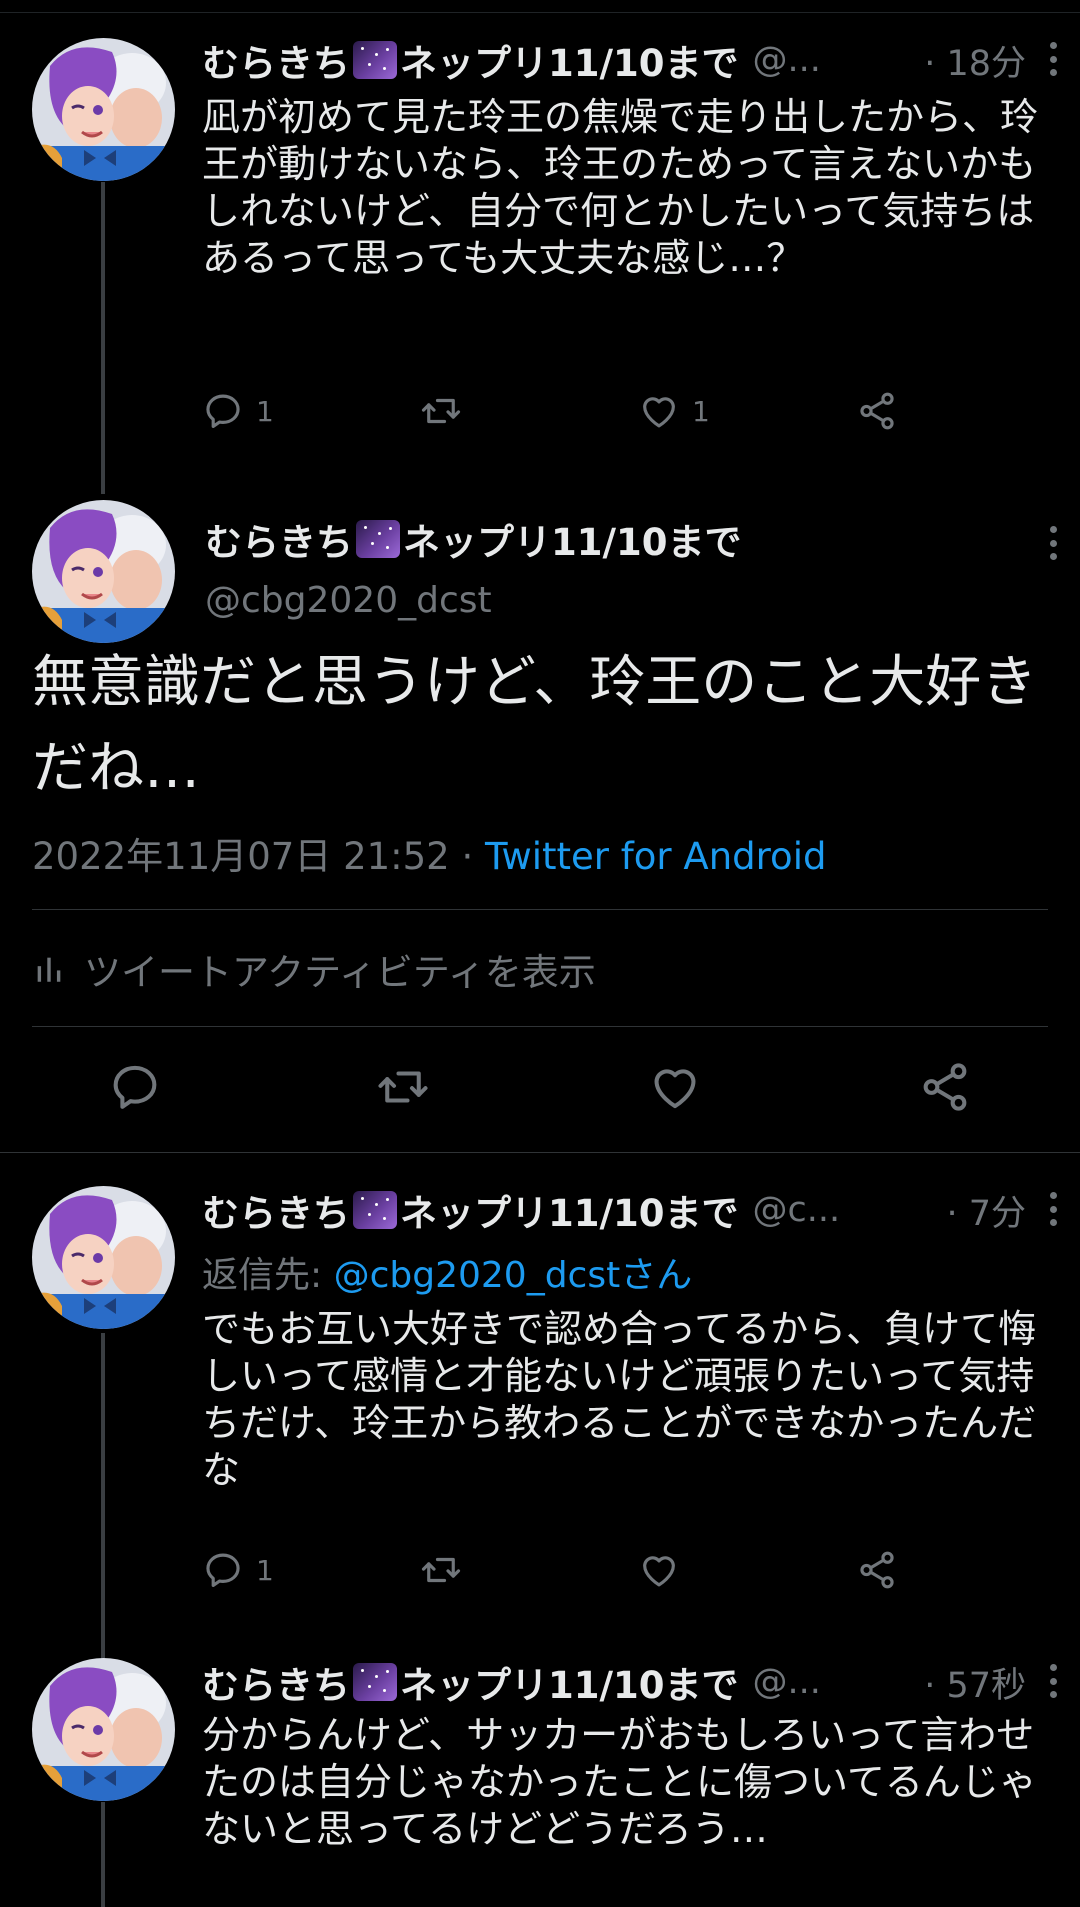 This screenshot has height=1907, width=1080. Describe the element at coordinates (982, 1682) in the screenshot. I see `timestamp: · 57秒` at that location.